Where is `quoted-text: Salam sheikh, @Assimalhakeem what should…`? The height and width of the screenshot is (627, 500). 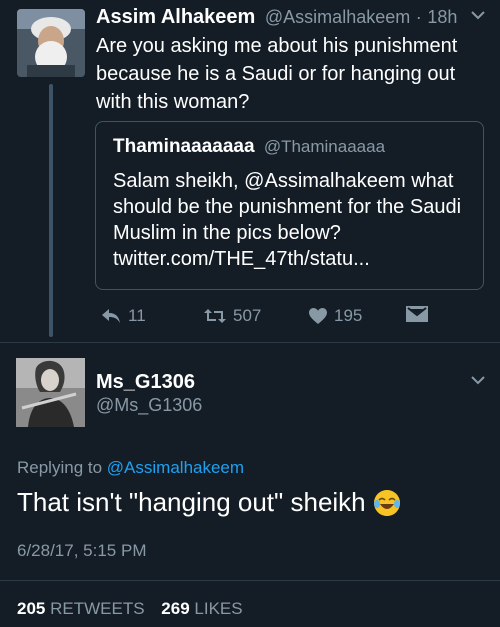 quoted-text: Salam sheikh, @Assimalhakeem what should… is located at coordinates (287, 220).